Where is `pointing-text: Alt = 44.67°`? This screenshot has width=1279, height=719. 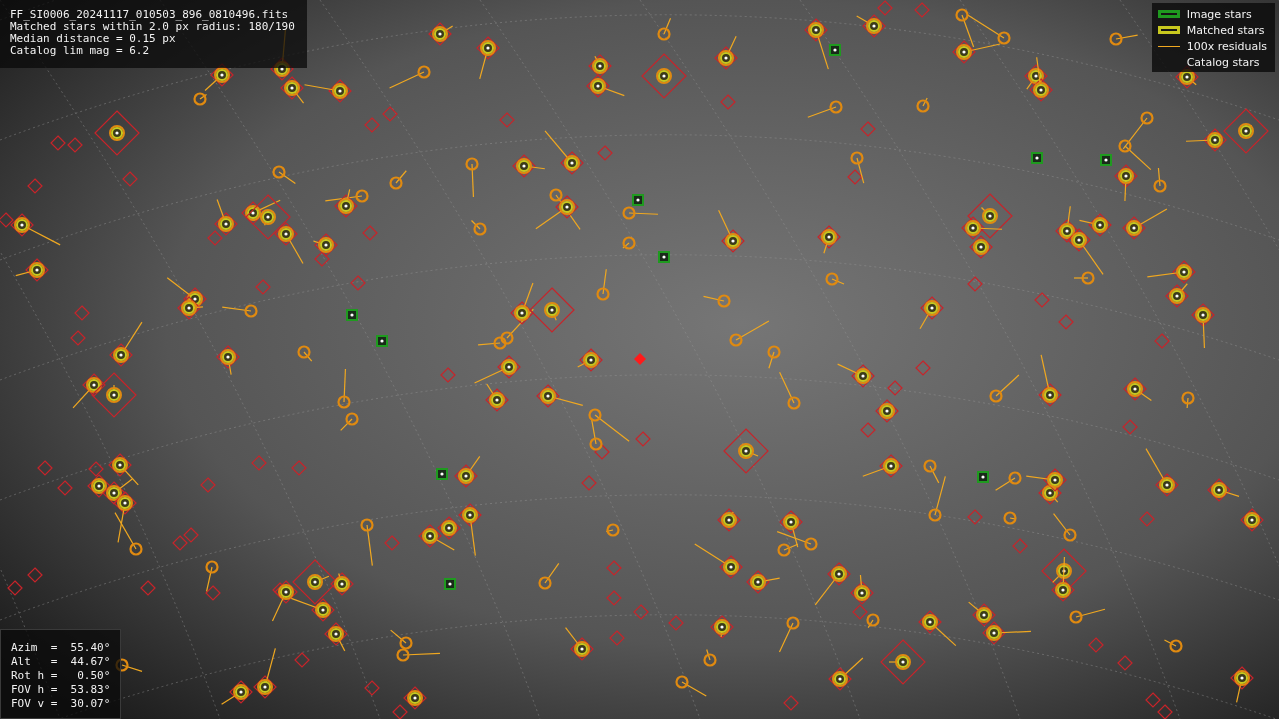 pointing-text: Alt = 44.67° is located at coordinates (61, 662).